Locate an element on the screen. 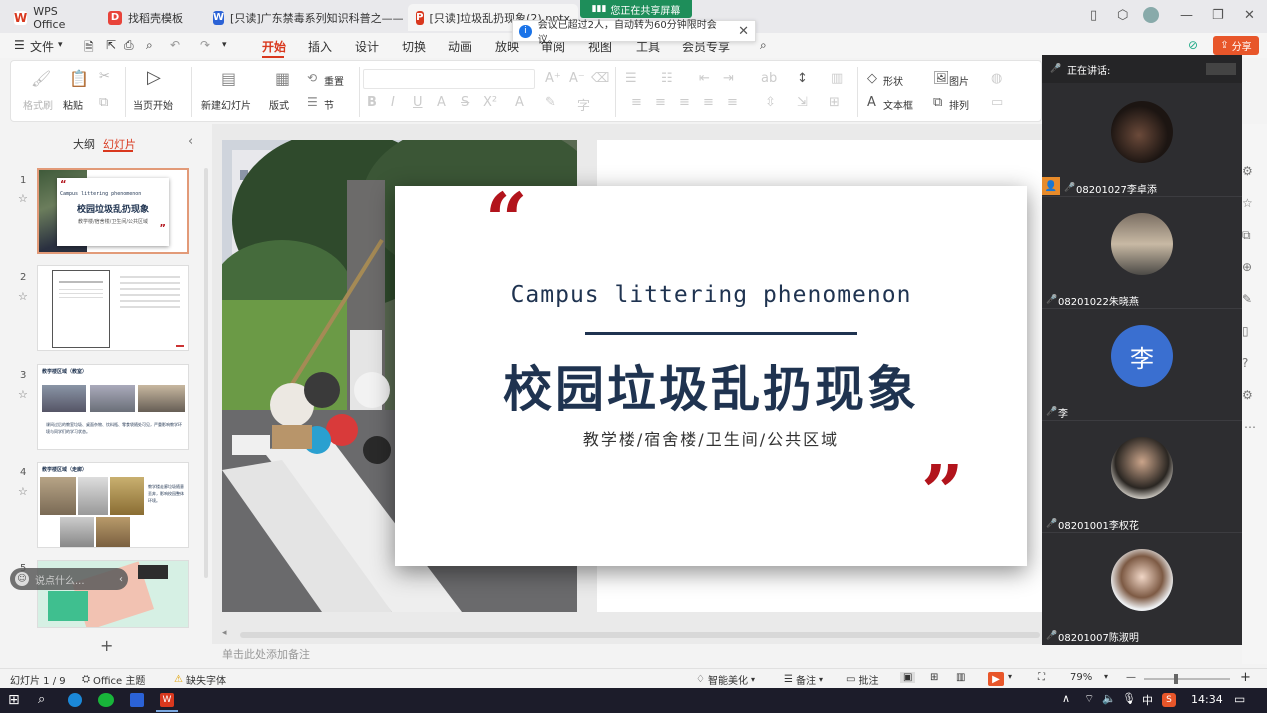 The height and width of the screenshot is (713, 1267). participant-tile: 🎤 08201007陈淑明 is located at coordinates (1142, 589).